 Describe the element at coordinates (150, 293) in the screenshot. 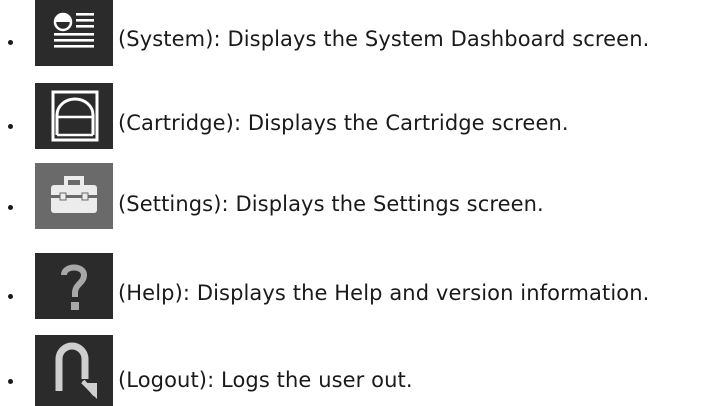

I see `item-label: (Help)` at that location.